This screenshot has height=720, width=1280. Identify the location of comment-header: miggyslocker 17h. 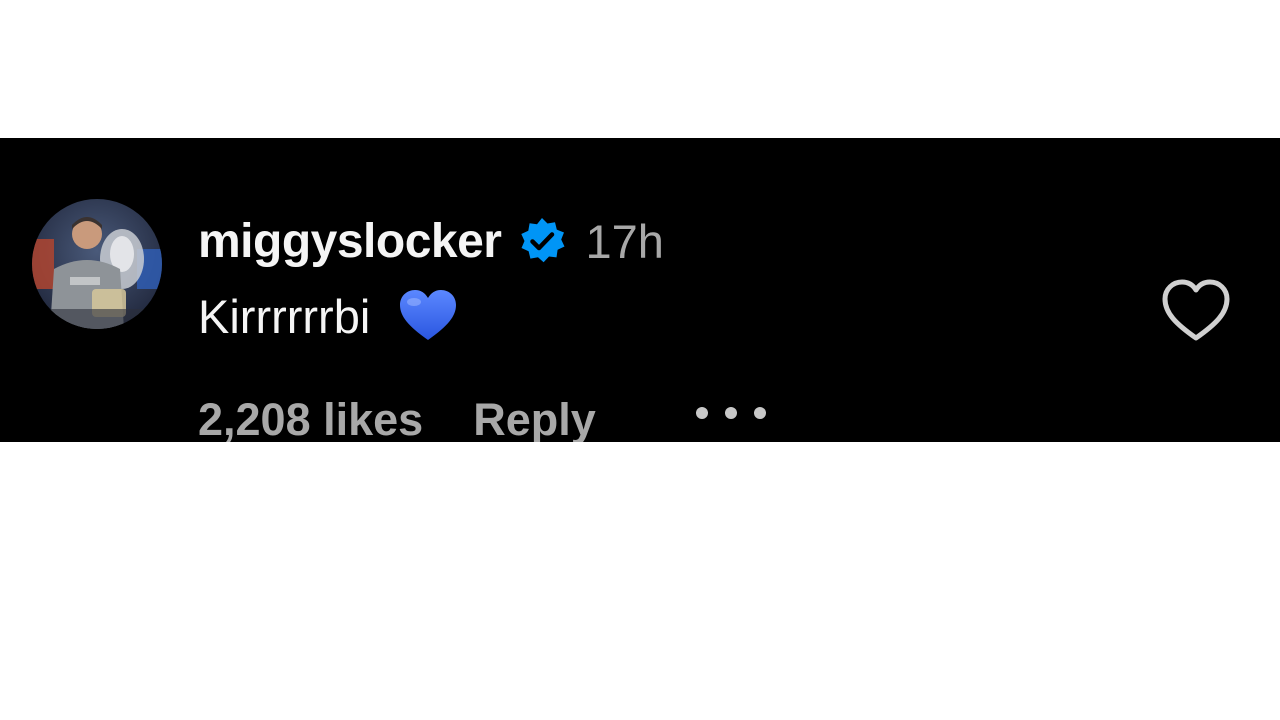
(431, 241).